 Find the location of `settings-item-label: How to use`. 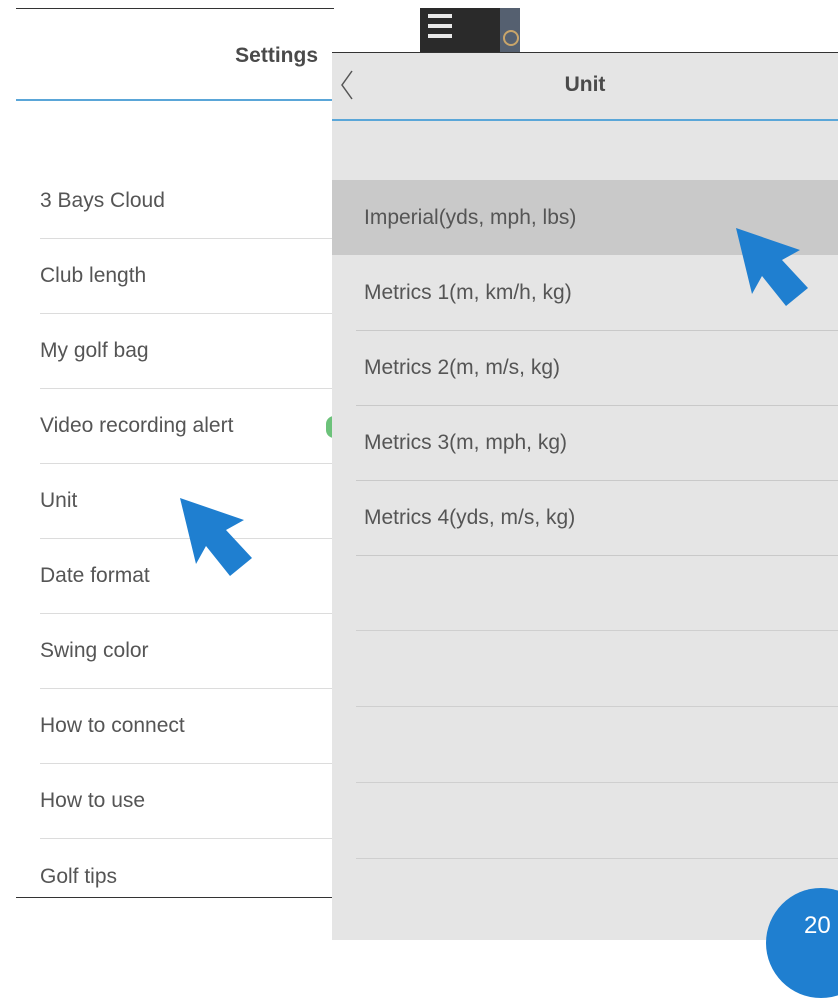

settings-item-label: How to use is located at coordinates (93, 800).